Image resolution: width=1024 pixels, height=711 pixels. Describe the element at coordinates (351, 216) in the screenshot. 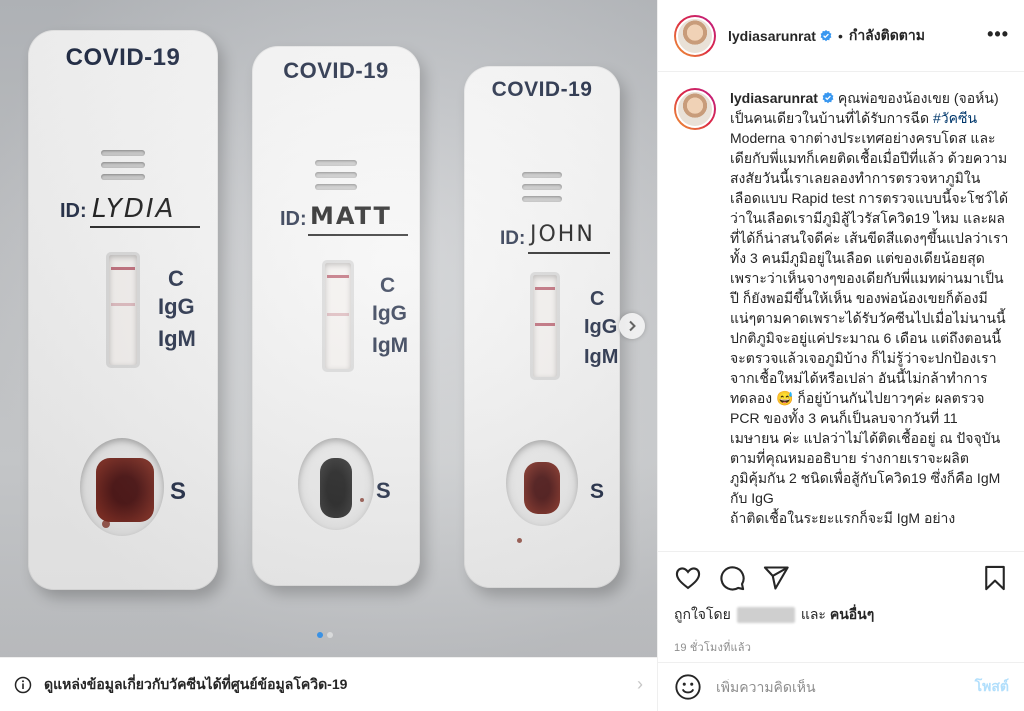

I see `id-name: MATT` at that location.